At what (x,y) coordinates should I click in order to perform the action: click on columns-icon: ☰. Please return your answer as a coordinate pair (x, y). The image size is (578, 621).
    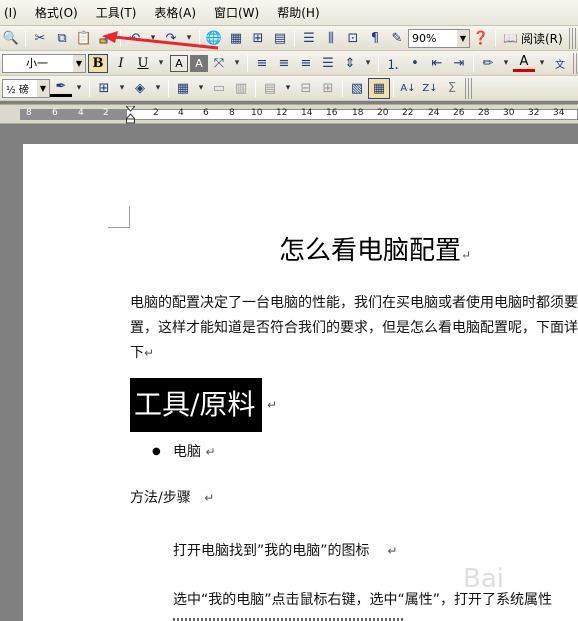
    Looking at the image, I should click on (309, 38).